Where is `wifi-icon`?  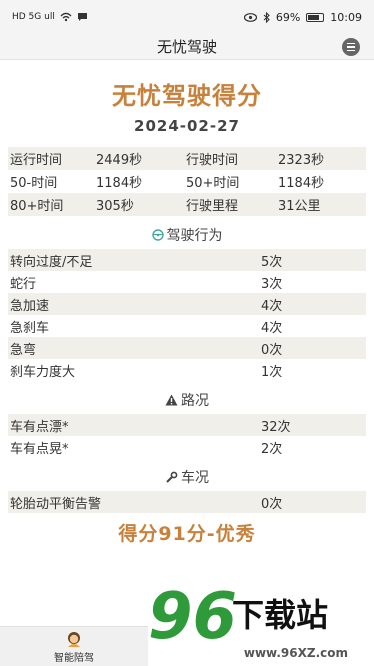 wifi-icon is located at coordinates (66, 17).